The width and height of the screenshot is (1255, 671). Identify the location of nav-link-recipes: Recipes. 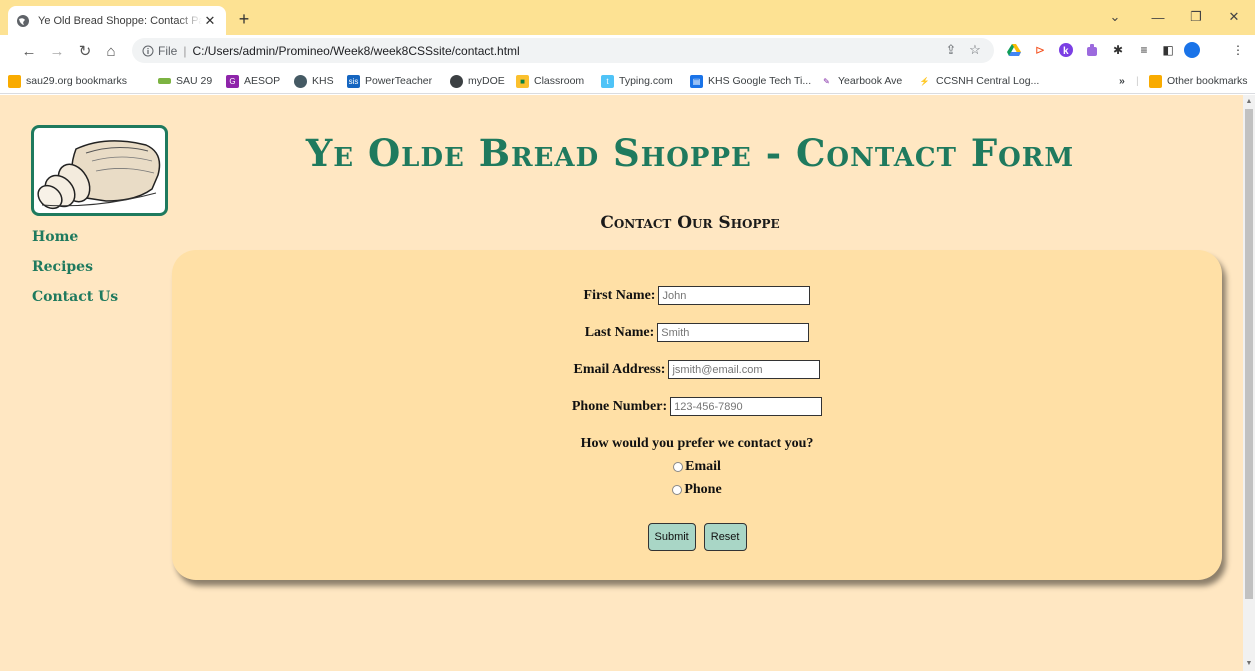
(75, 267).